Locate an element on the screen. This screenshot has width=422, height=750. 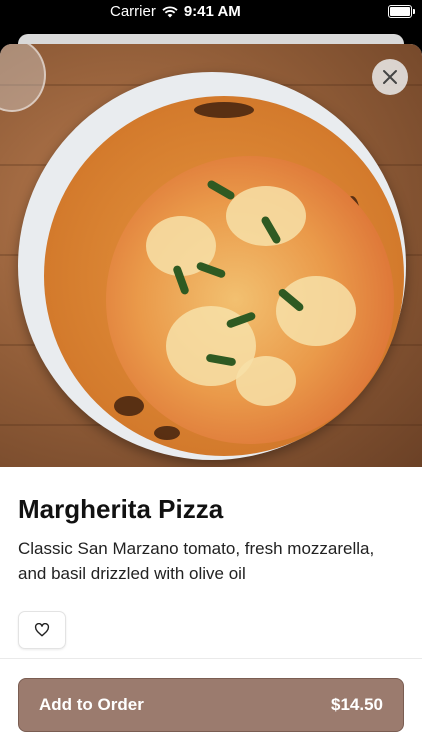
divider is located at coordinates (211, 658).